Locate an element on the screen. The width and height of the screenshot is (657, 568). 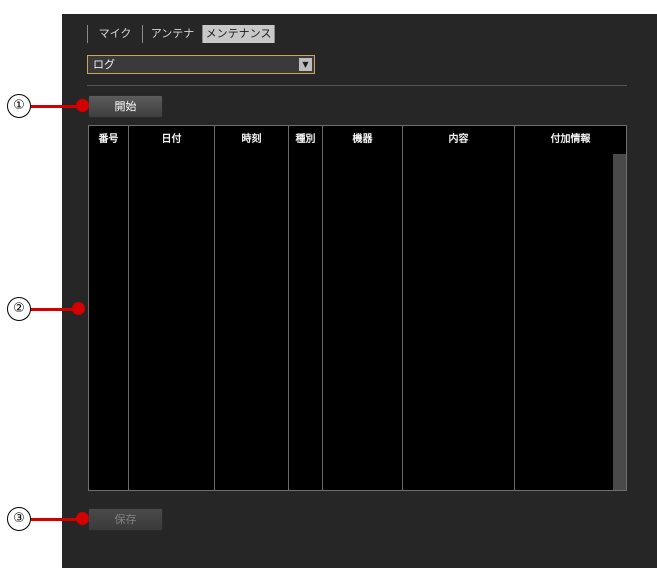
vertical-scrollbar is located at coordinates (619, 322).